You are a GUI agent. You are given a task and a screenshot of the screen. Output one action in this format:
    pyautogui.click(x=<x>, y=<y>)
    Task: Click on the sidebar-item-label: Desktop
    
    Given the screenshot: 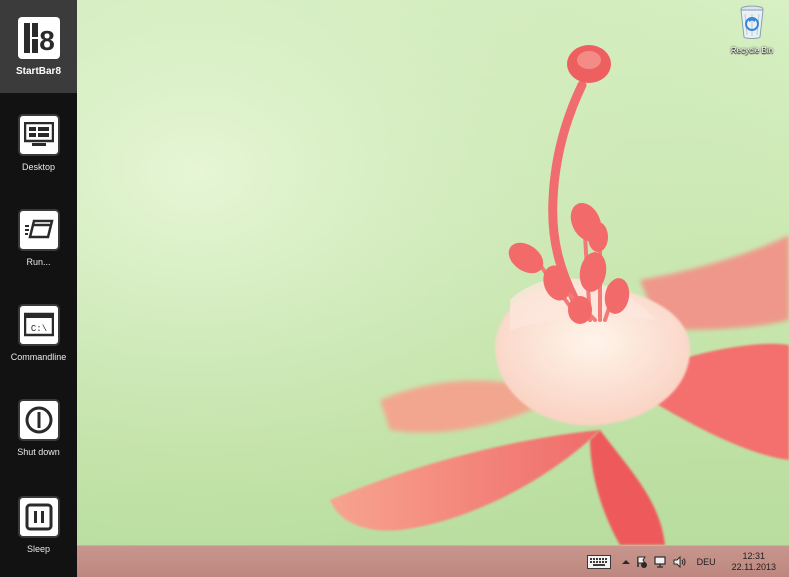 What is the action you would take?
    pyautogui.click(x=38, y=167)
    